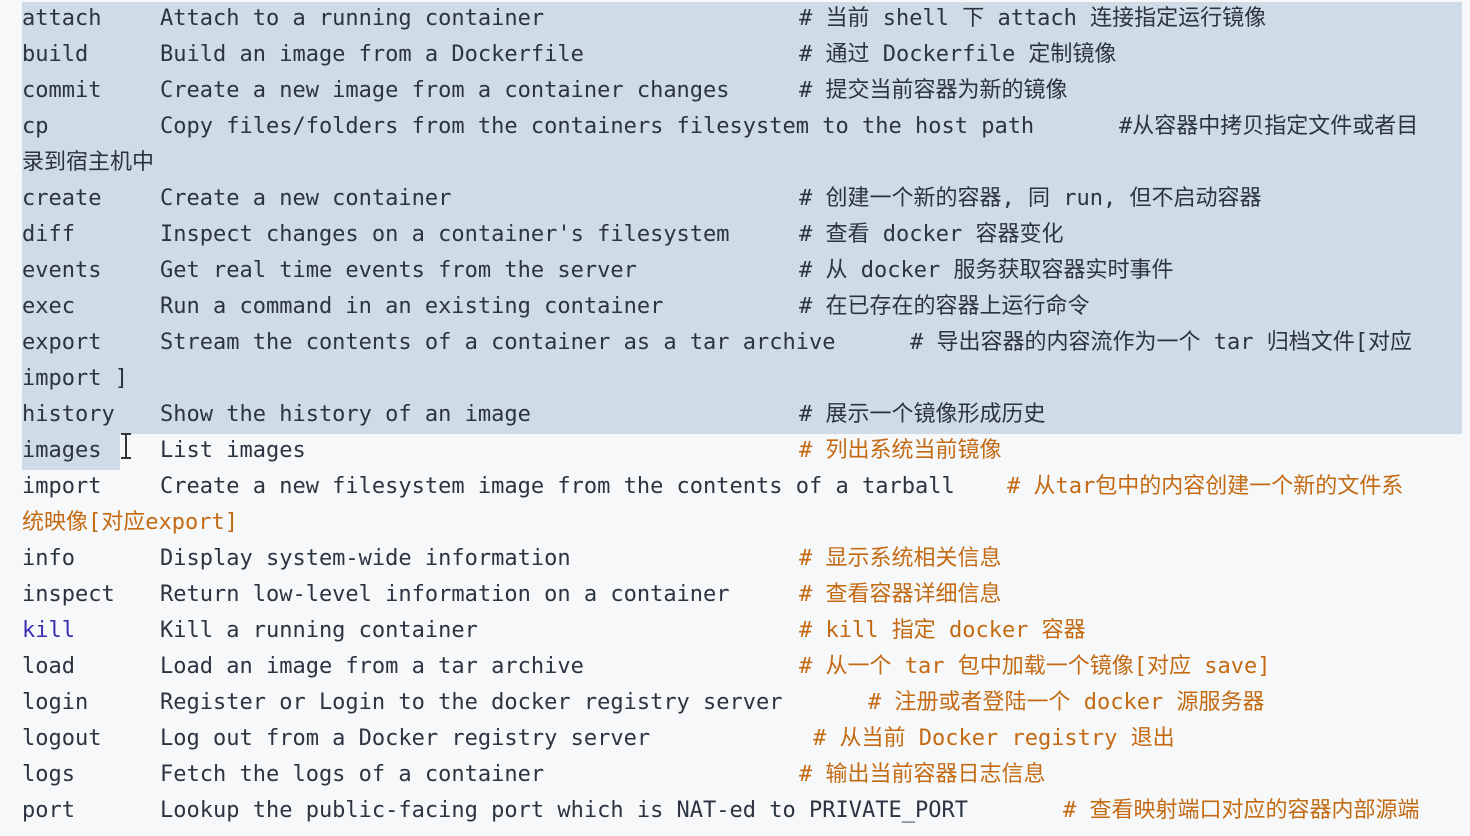 The width and height of the screenshot is (1470, 836). What do you see at coordinates (130, 522) in the screenshot?
I see `code-line-import-continuation: 统映像[对应export]` at bounding box center [130, 522].